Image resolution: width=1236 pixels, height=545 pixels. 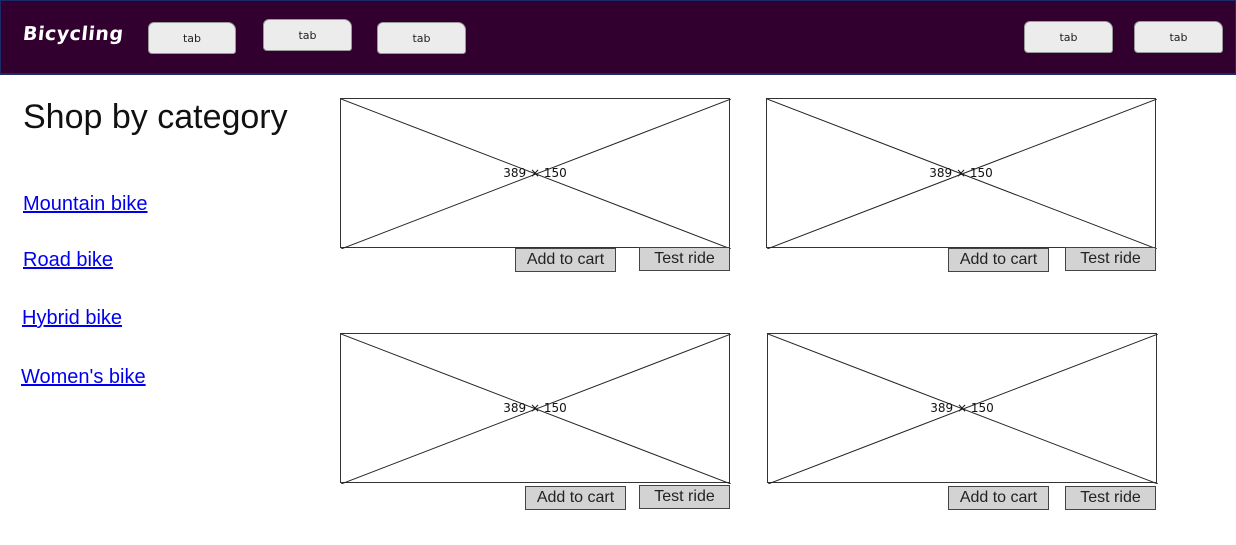 I want to click on nav-tab-1: tab, so click(x=192, y=38).